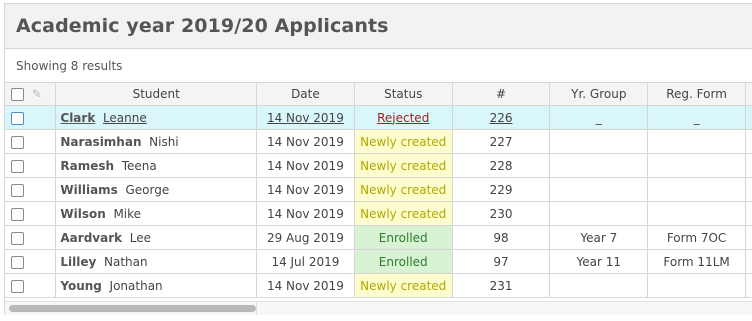  Describe the element at coordinates (696, 117) in the screenshot. I see `reg-form-cell: _` at that location.